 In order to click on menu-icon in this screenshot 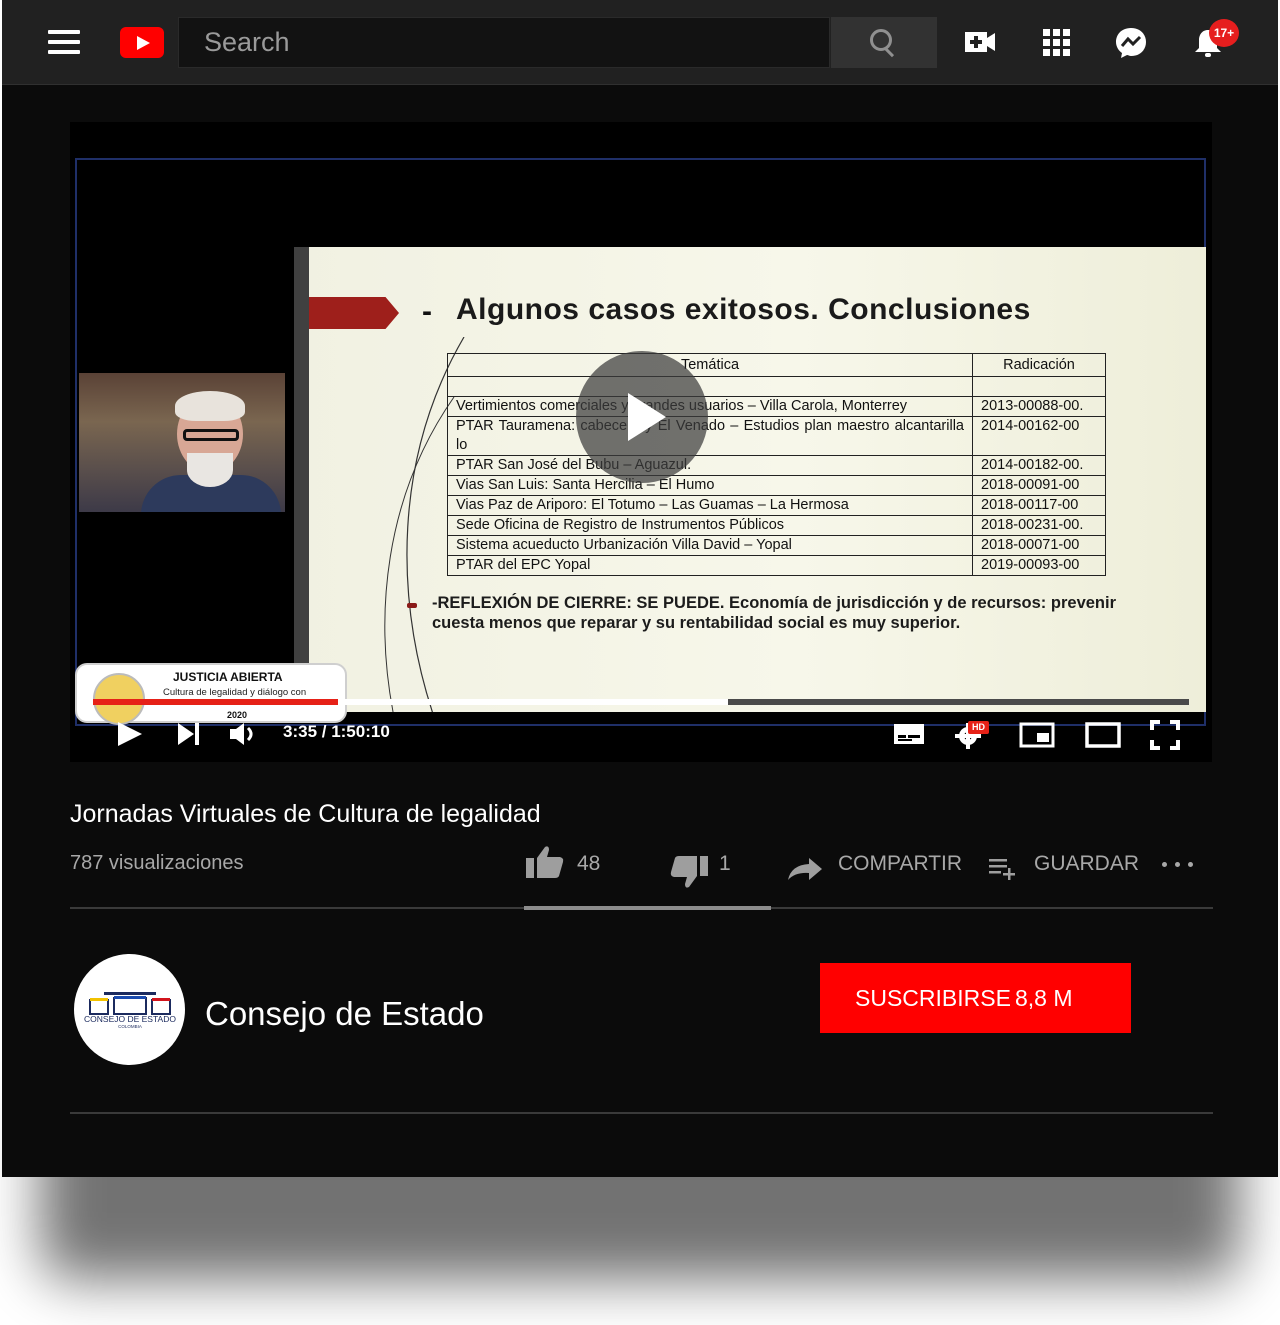, I will do `click(64, 42)`.